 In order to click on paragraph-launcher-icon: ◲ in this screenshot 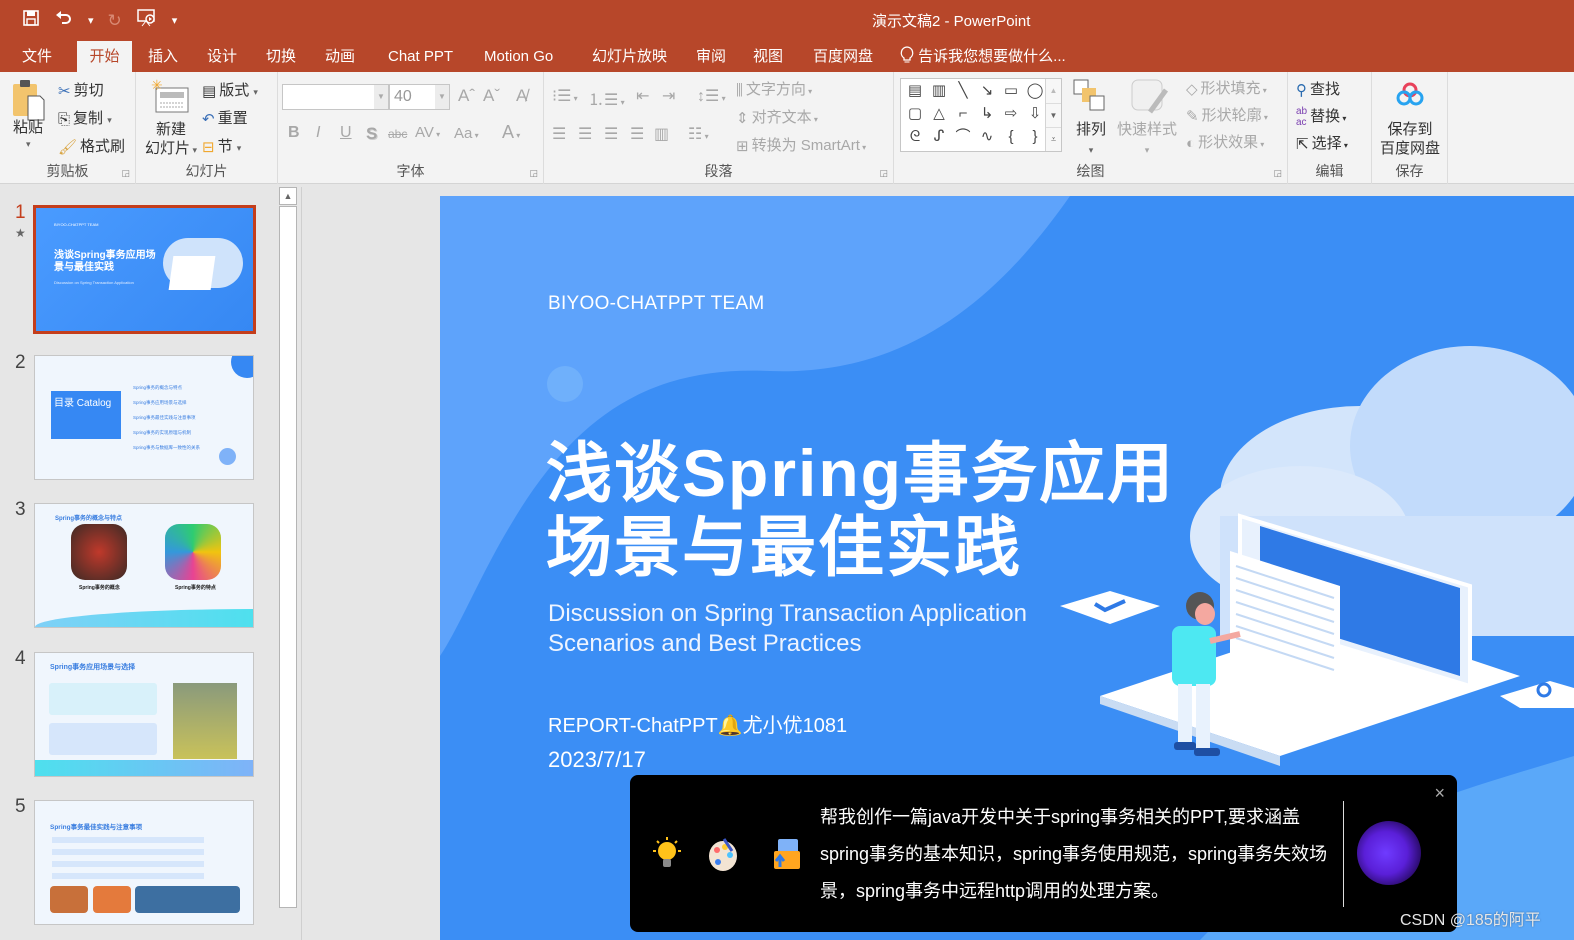, I will do `click(883, 173)`.